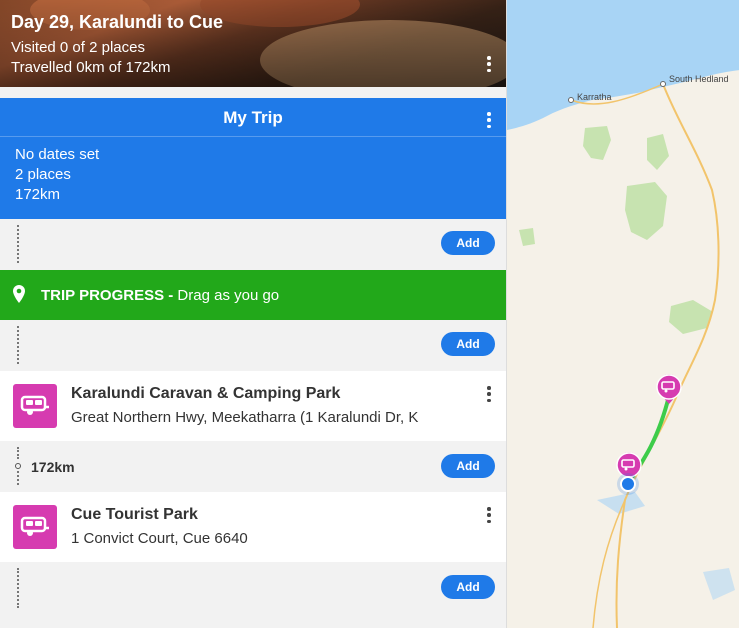 Image resolution: width=739 pixels, height=628 pixels. What do you see at coordinates (253, 117) in the screenshot?
I see `my-trip-title: My Trip` at bounding box center [253, 117].